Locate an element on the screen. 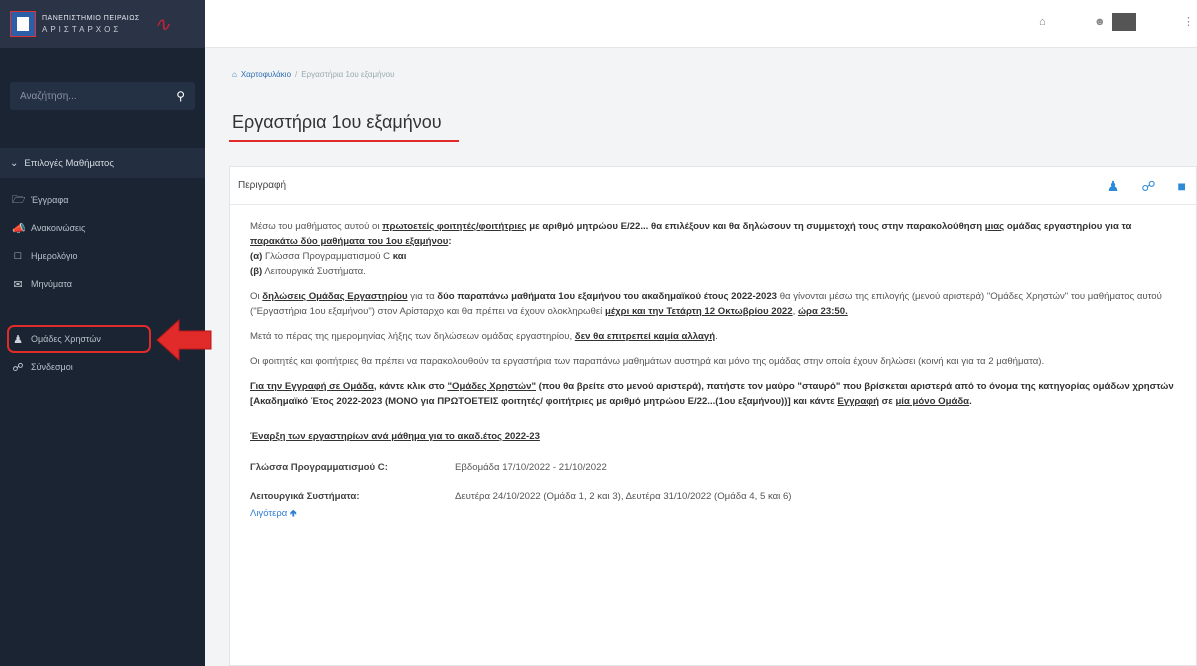 Image resolution: width=1197 pixels, height=666 pixels. avatar is located at coordinates (1124, 22).